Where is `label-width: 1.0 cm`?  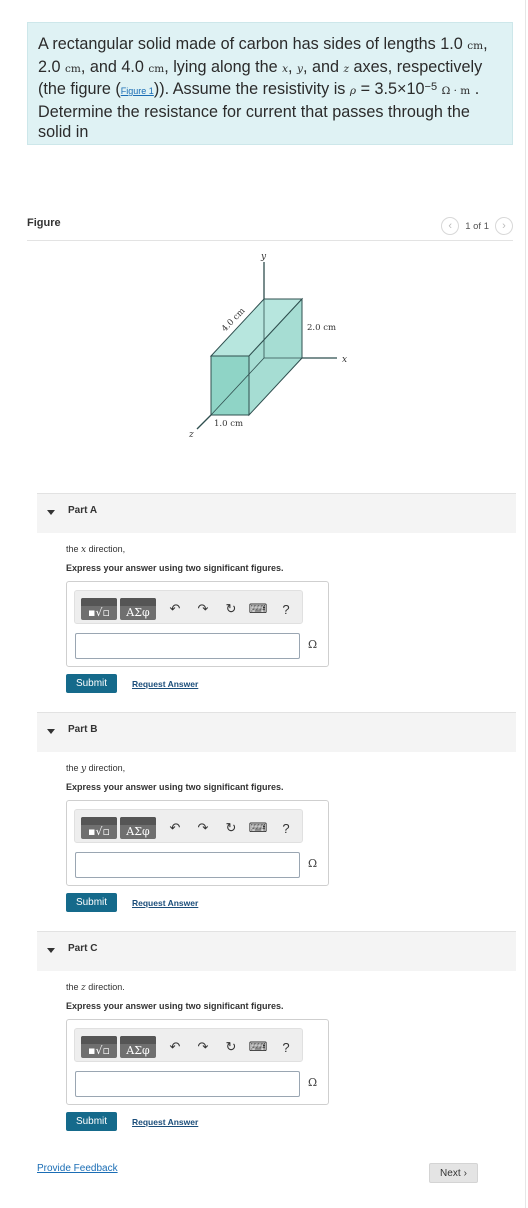 label-width: 1.0 cm is located at coordinates (228, 424).